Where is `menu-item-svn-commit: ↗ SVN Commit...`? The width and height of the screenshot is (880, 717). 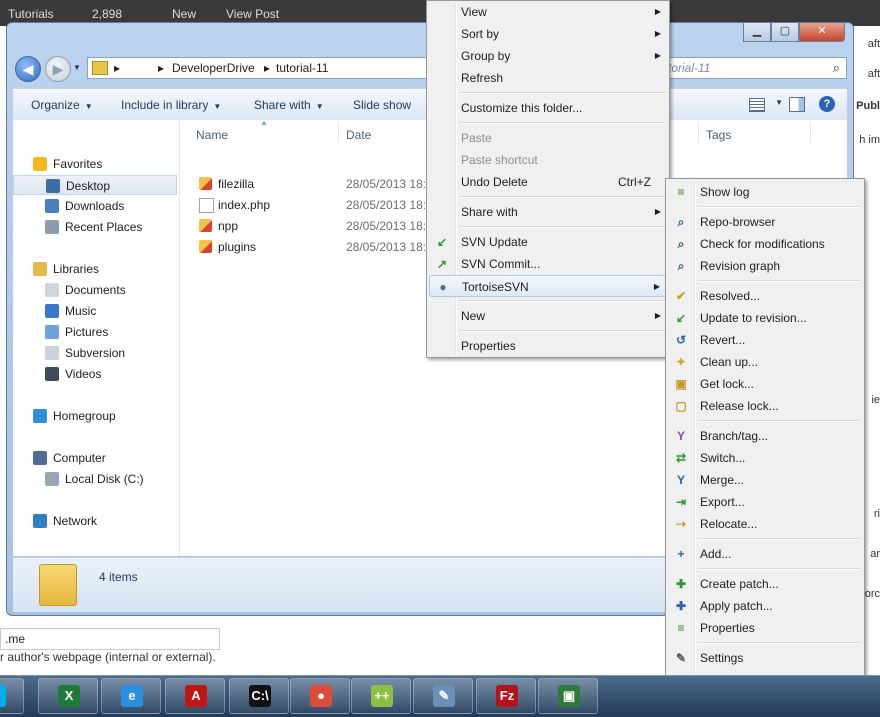 menu-item-svn-commit: ↗ SVN Commit... is located at coordinates (548, 264).